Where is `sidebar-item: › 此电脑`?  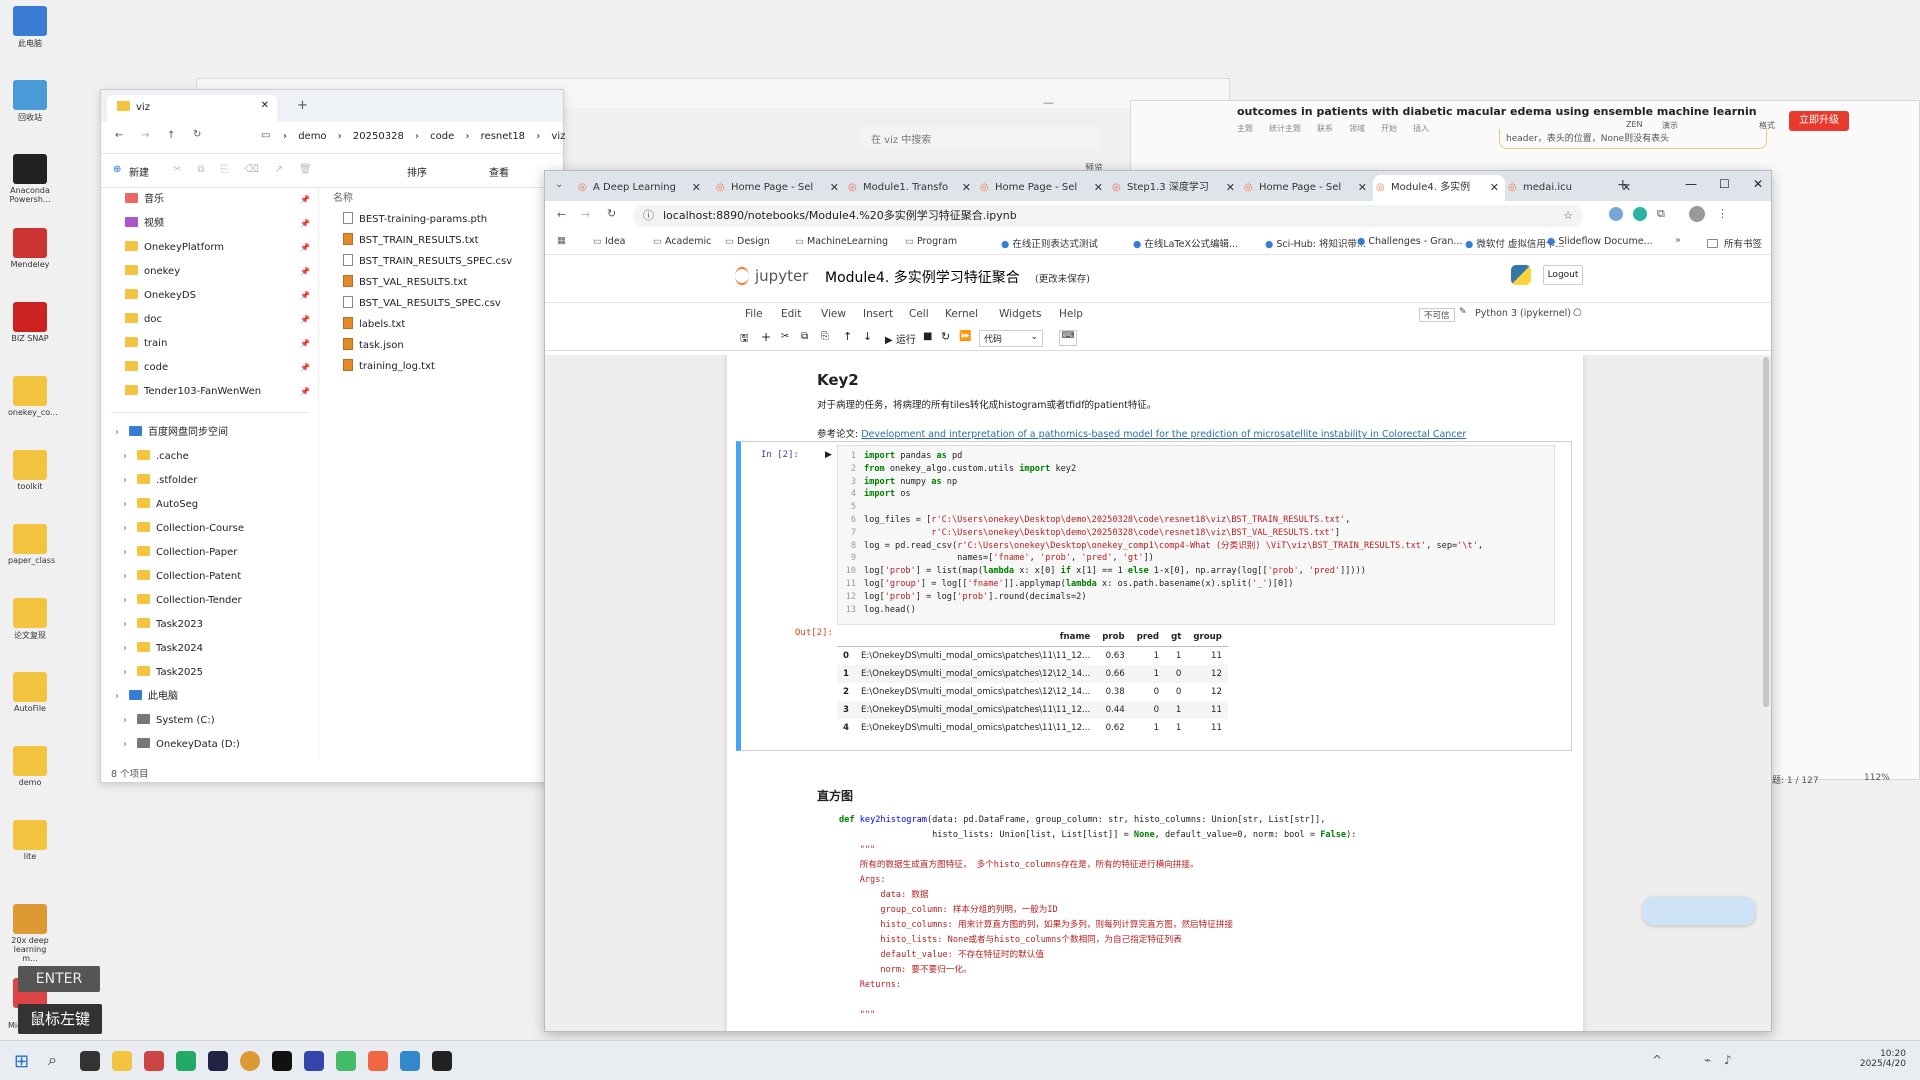
sidebar-item: › 此电脑 is located at coordinates (209, 697).